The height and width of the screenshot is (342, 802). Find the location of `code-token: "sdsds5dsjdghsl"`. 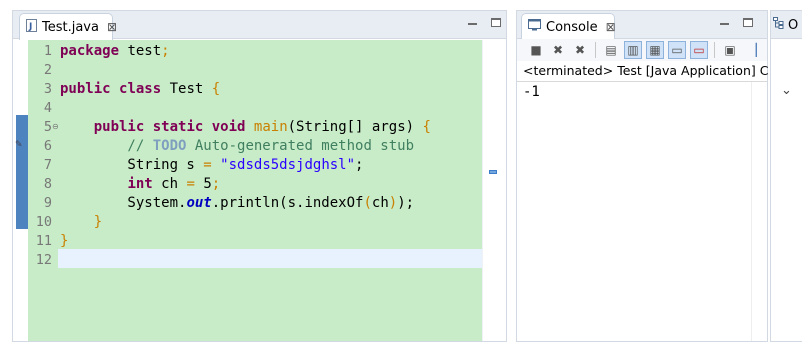

code-token: "sdsds5dsjdghsl" is located at coordinates (288, 165).